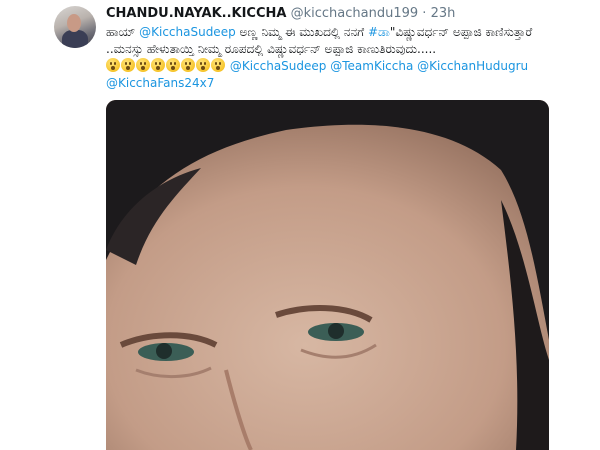 The image size is (600, 450). Describe the element at coordinates (355, 13) in the screenshot. I see `user-handle: @kicchachandu199` at that location.